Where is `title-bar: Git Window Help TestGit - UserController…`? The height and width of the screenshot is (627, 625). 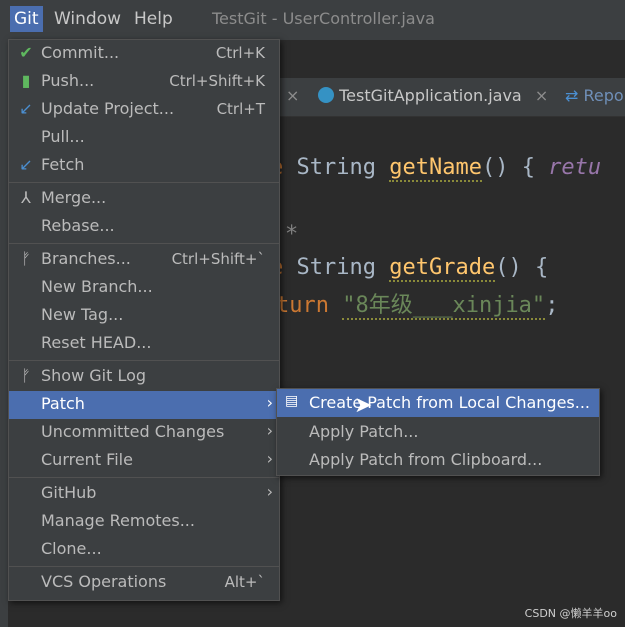
title-bar: Git Window Help TestGit - UserController… is located at coordinates (312, 20).